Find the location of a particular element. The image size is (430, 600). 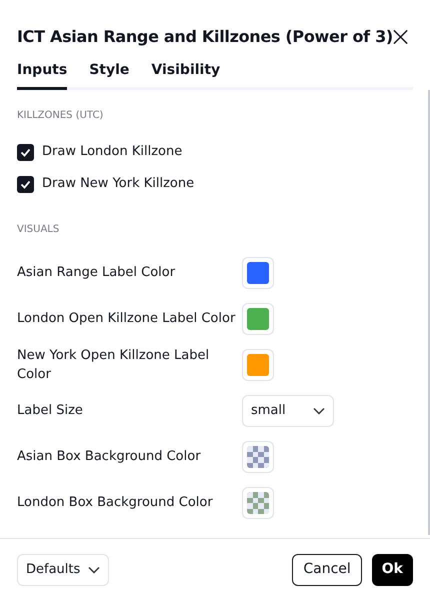

cancel-button: Cancel is located at coordinates (327, 570).